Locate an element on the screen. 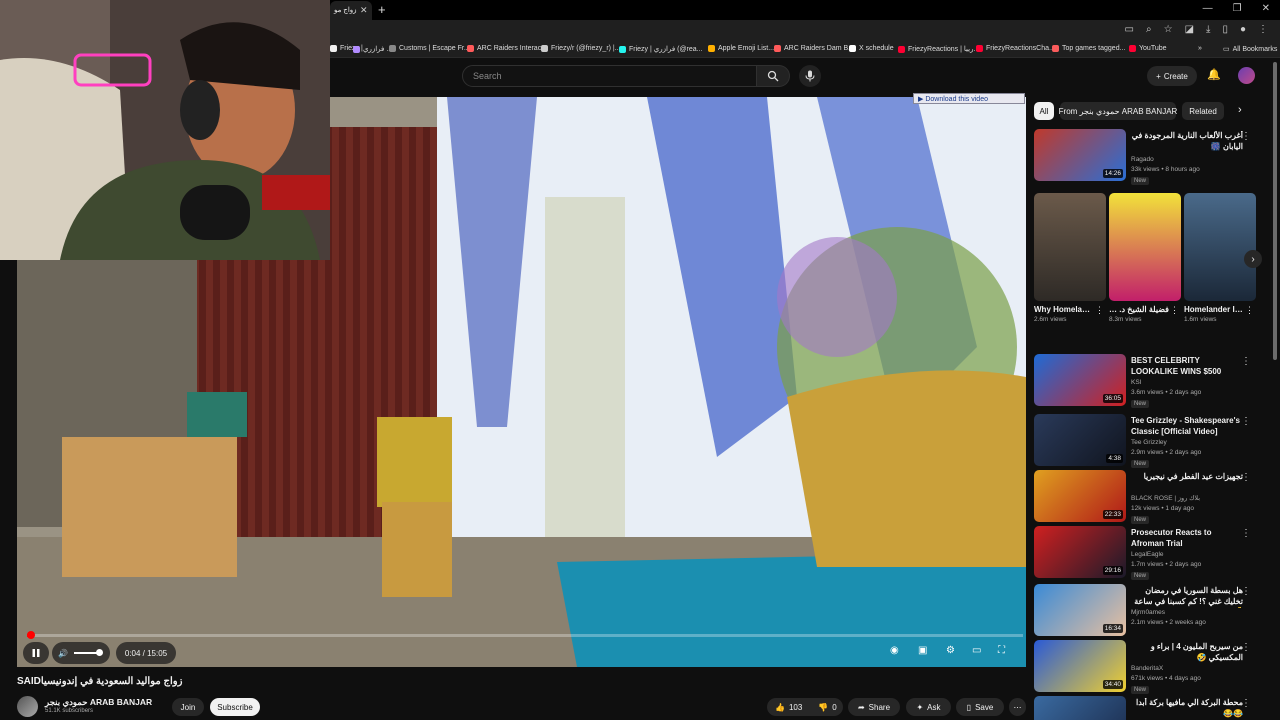  pause-button is located at coordinates (36, 653).